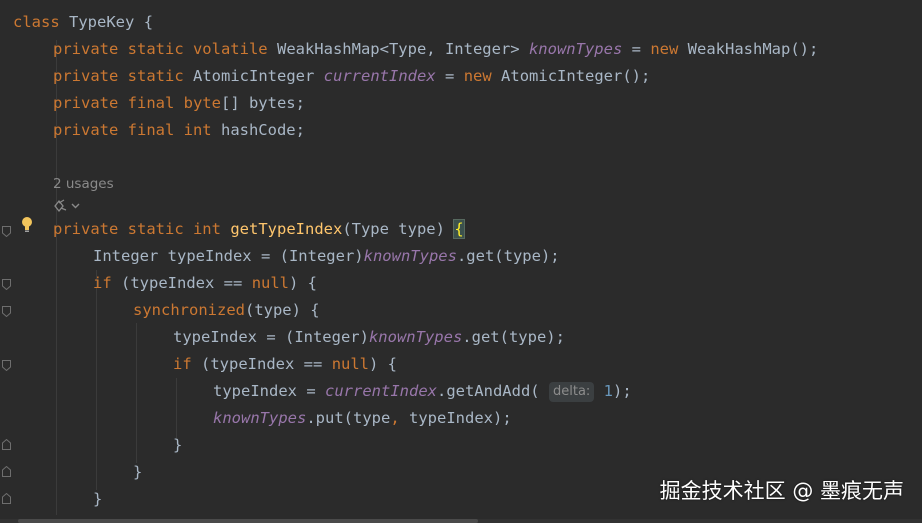 The image size is (922, 523). What do you see at coordinates (264, 391) in the screenshot?
I see `code-text: typeIndex =` at bounding box center [264, 391].